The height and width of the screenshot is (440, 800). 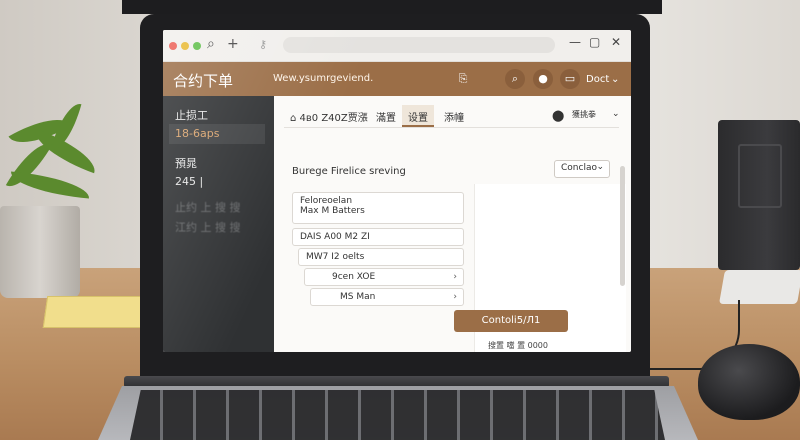 What do you see at coordinates (386, 116) in the screenshot?
I see `tab-settings-a: 滿置` at bounding box center [386, 116].